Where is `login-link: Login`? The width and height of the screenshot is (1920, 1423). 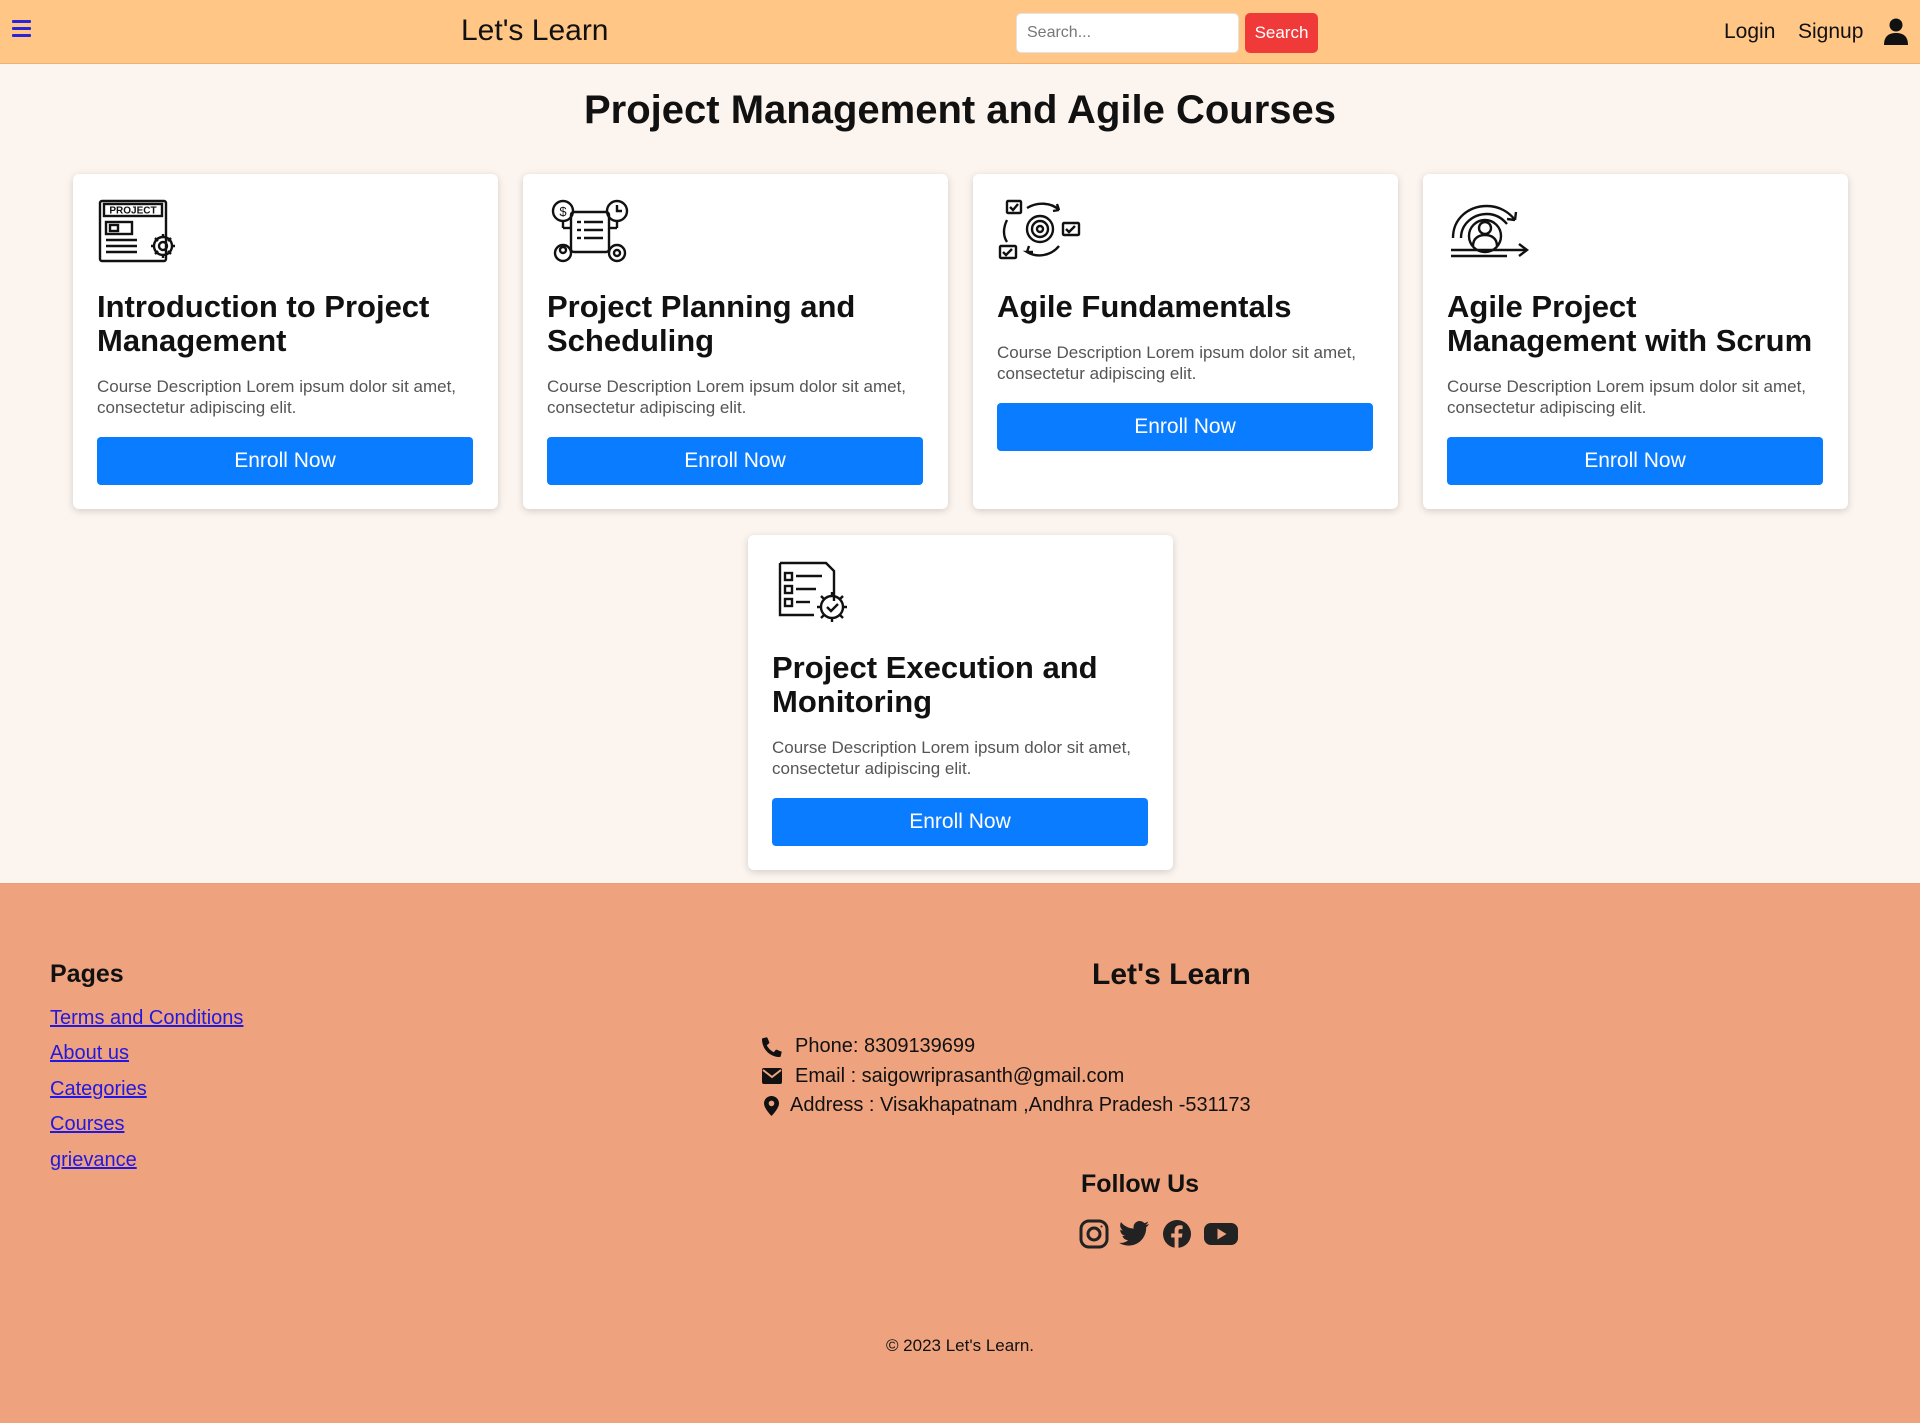
login-link: Login is located at coordinates (1749, 32).